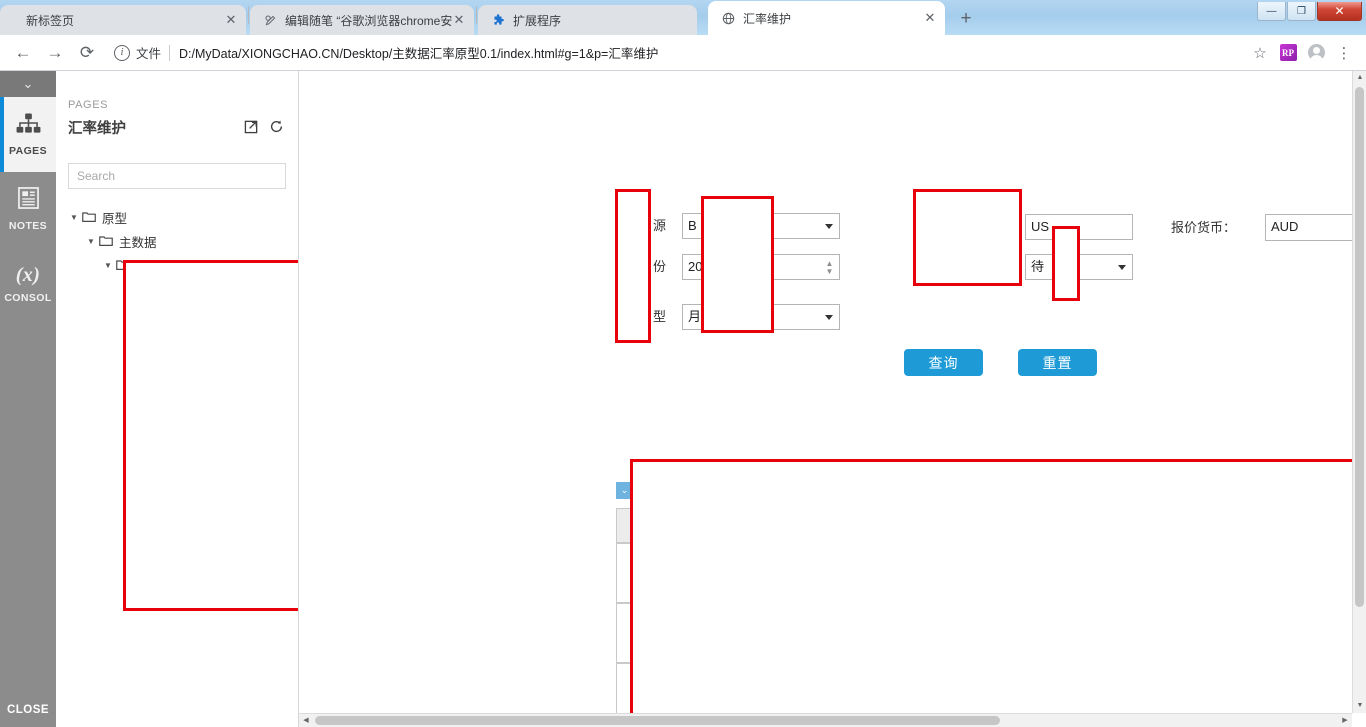  What do you see at coordinates (177, 104) in the screenshot?
I see `pages-panel-header: PAGES 汇率维护` at bounding box center [177, 104].